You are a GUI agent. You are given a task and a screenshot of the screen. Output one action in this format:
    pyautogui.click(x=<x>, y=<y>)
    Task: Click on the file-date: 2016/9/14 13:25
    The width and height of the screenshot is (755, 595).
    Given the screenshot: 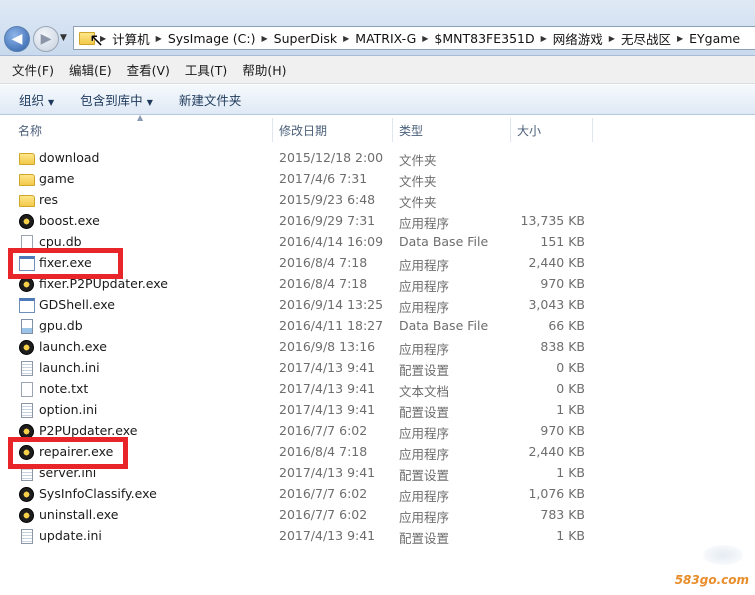 What is the action you would take?
    pyautogui.click(x=331, y=304)
    